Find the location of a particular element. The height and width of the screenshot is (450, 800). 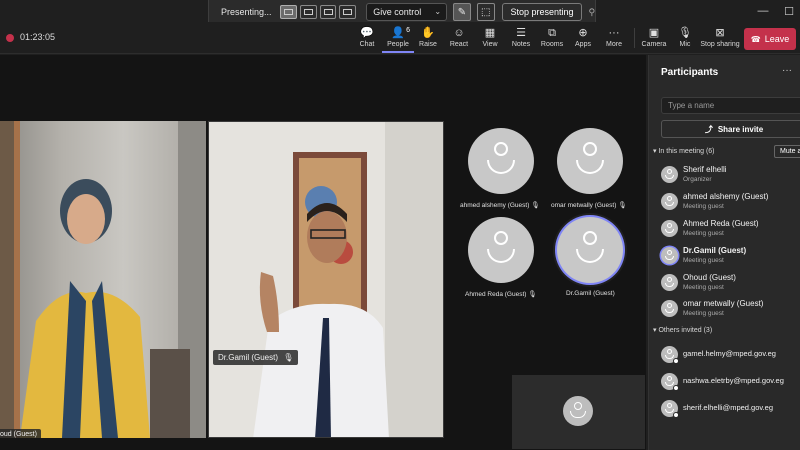

others-invited-section-header: ▾ Others invited (3) is located at coordinates (682, 330).